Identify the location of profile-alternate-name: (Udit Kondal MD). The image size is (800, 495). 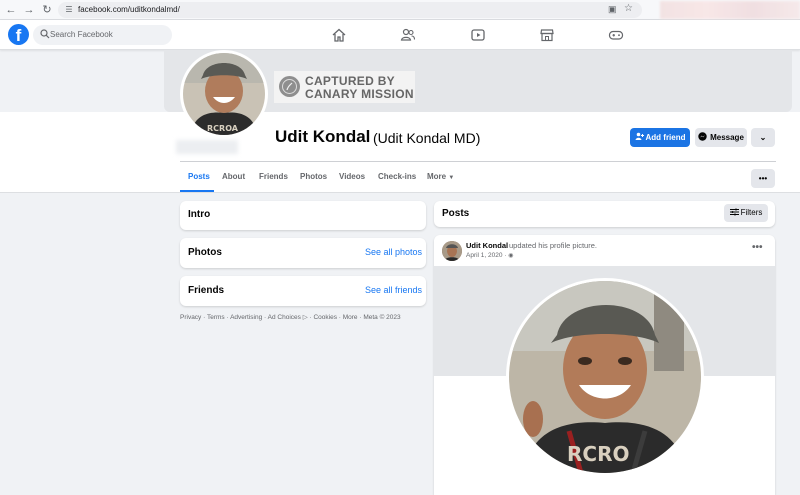
(427, 138).